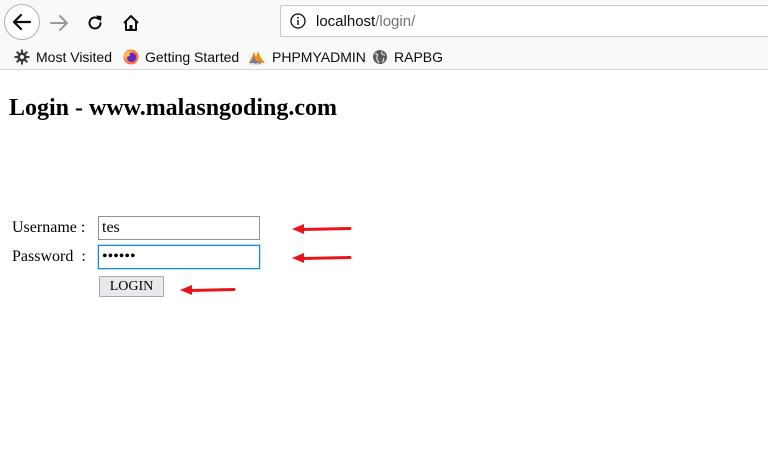  I want to click on password-label: Password :, so click(51, 256).